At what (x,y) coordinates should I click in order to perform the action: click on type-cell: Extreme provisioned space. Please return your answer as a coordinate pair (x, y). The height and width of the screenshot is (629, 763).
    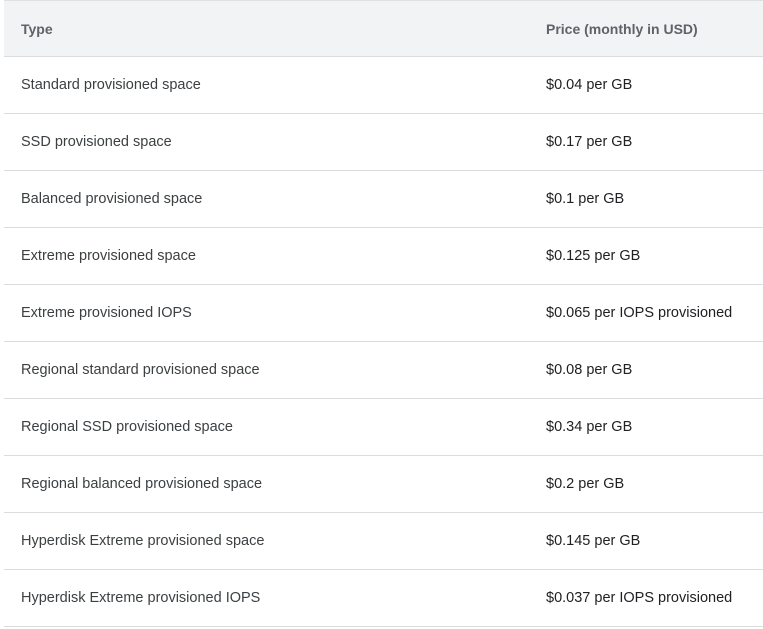
    Looking at the image, I should click on (266, 256).